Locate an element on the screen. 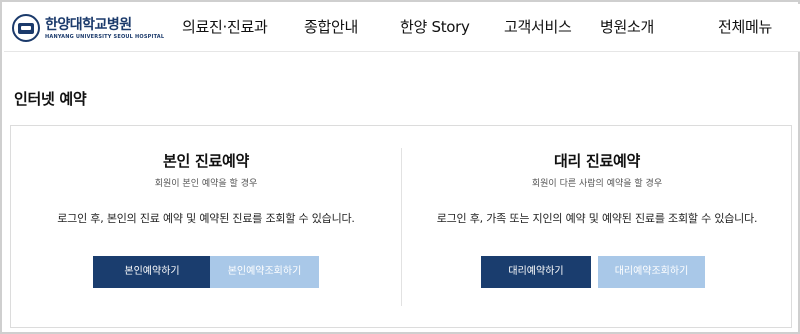  proxy-reserve-button: 대리예약하기 is located at coordinates (536, 272).